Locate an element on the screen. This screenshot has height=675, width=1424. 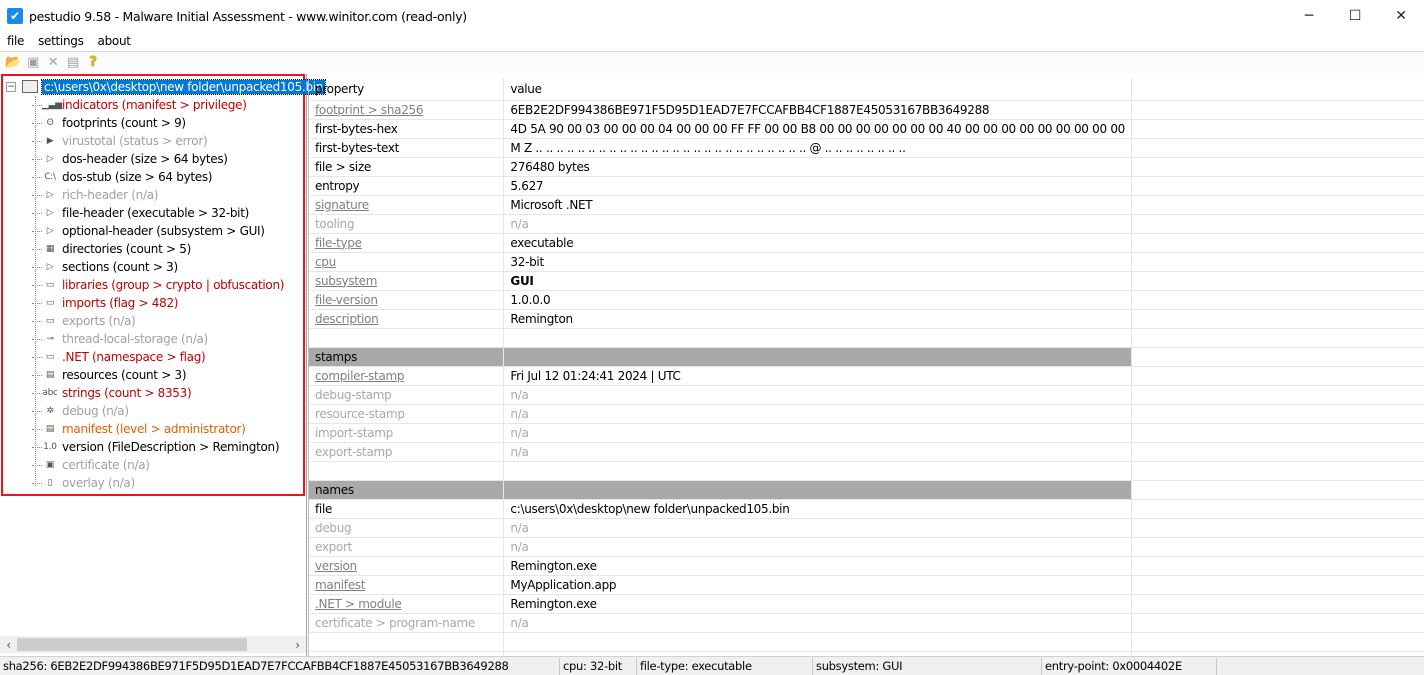
close-file-icon: ✕ is located at coordinates (53, 63).